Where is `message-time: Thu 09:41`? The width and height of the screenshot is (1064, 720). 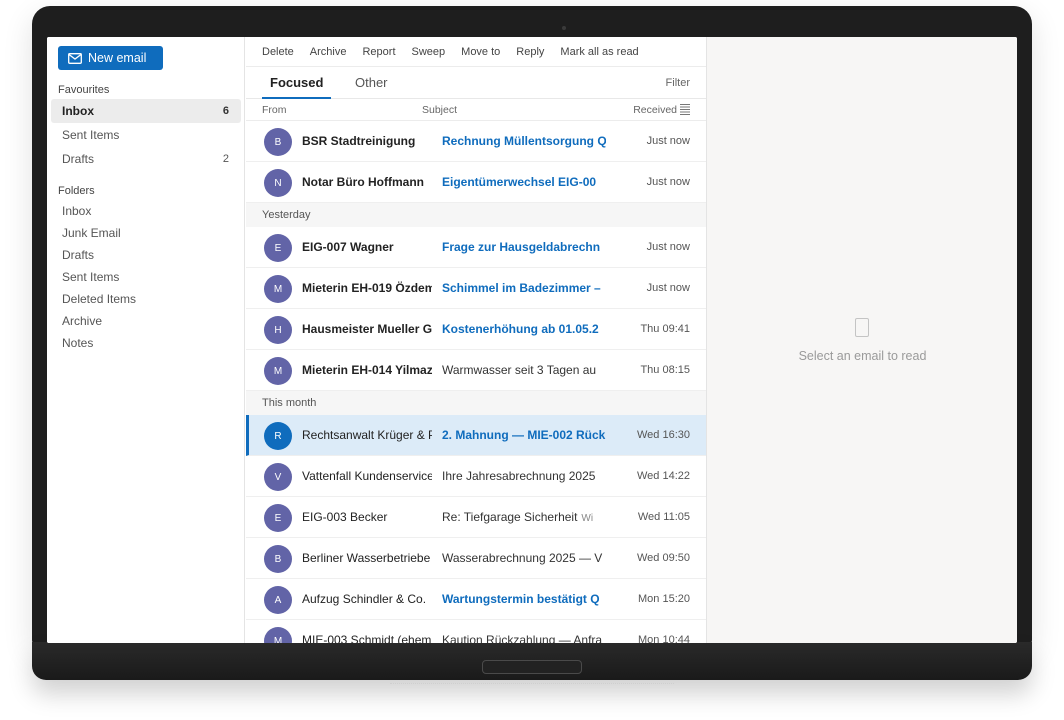 message-time: Thu 09:41 is located at coordinates (665, 329).